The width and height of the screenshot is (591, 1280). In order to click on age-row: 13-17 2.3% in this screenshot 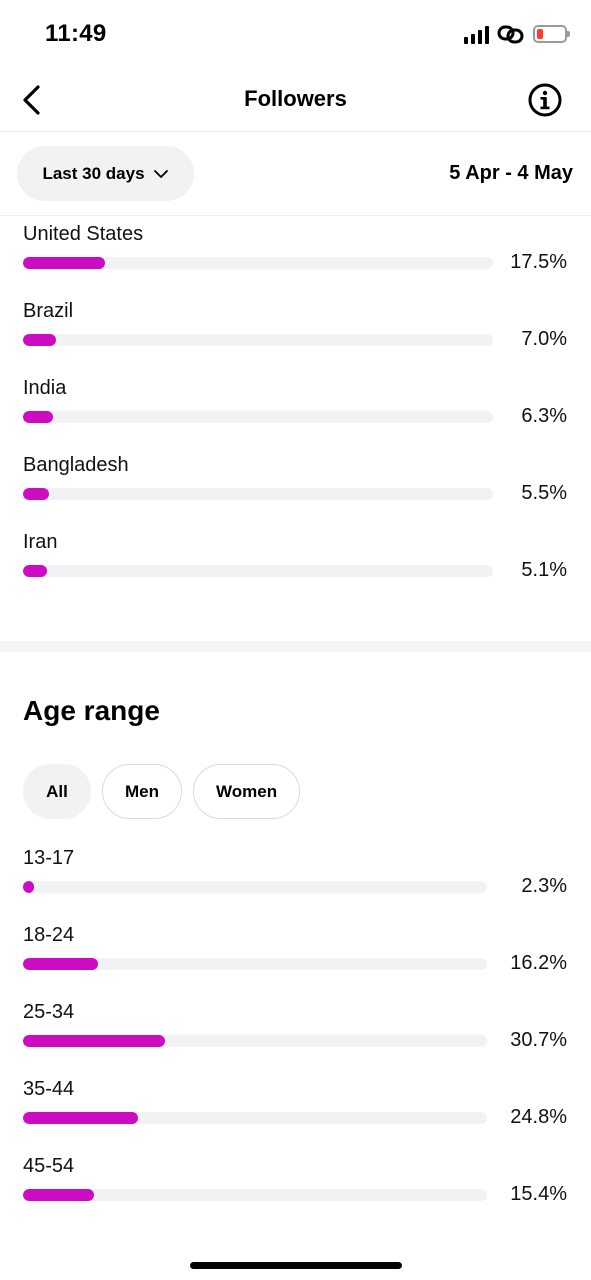, I will do `click(295, 882)`.